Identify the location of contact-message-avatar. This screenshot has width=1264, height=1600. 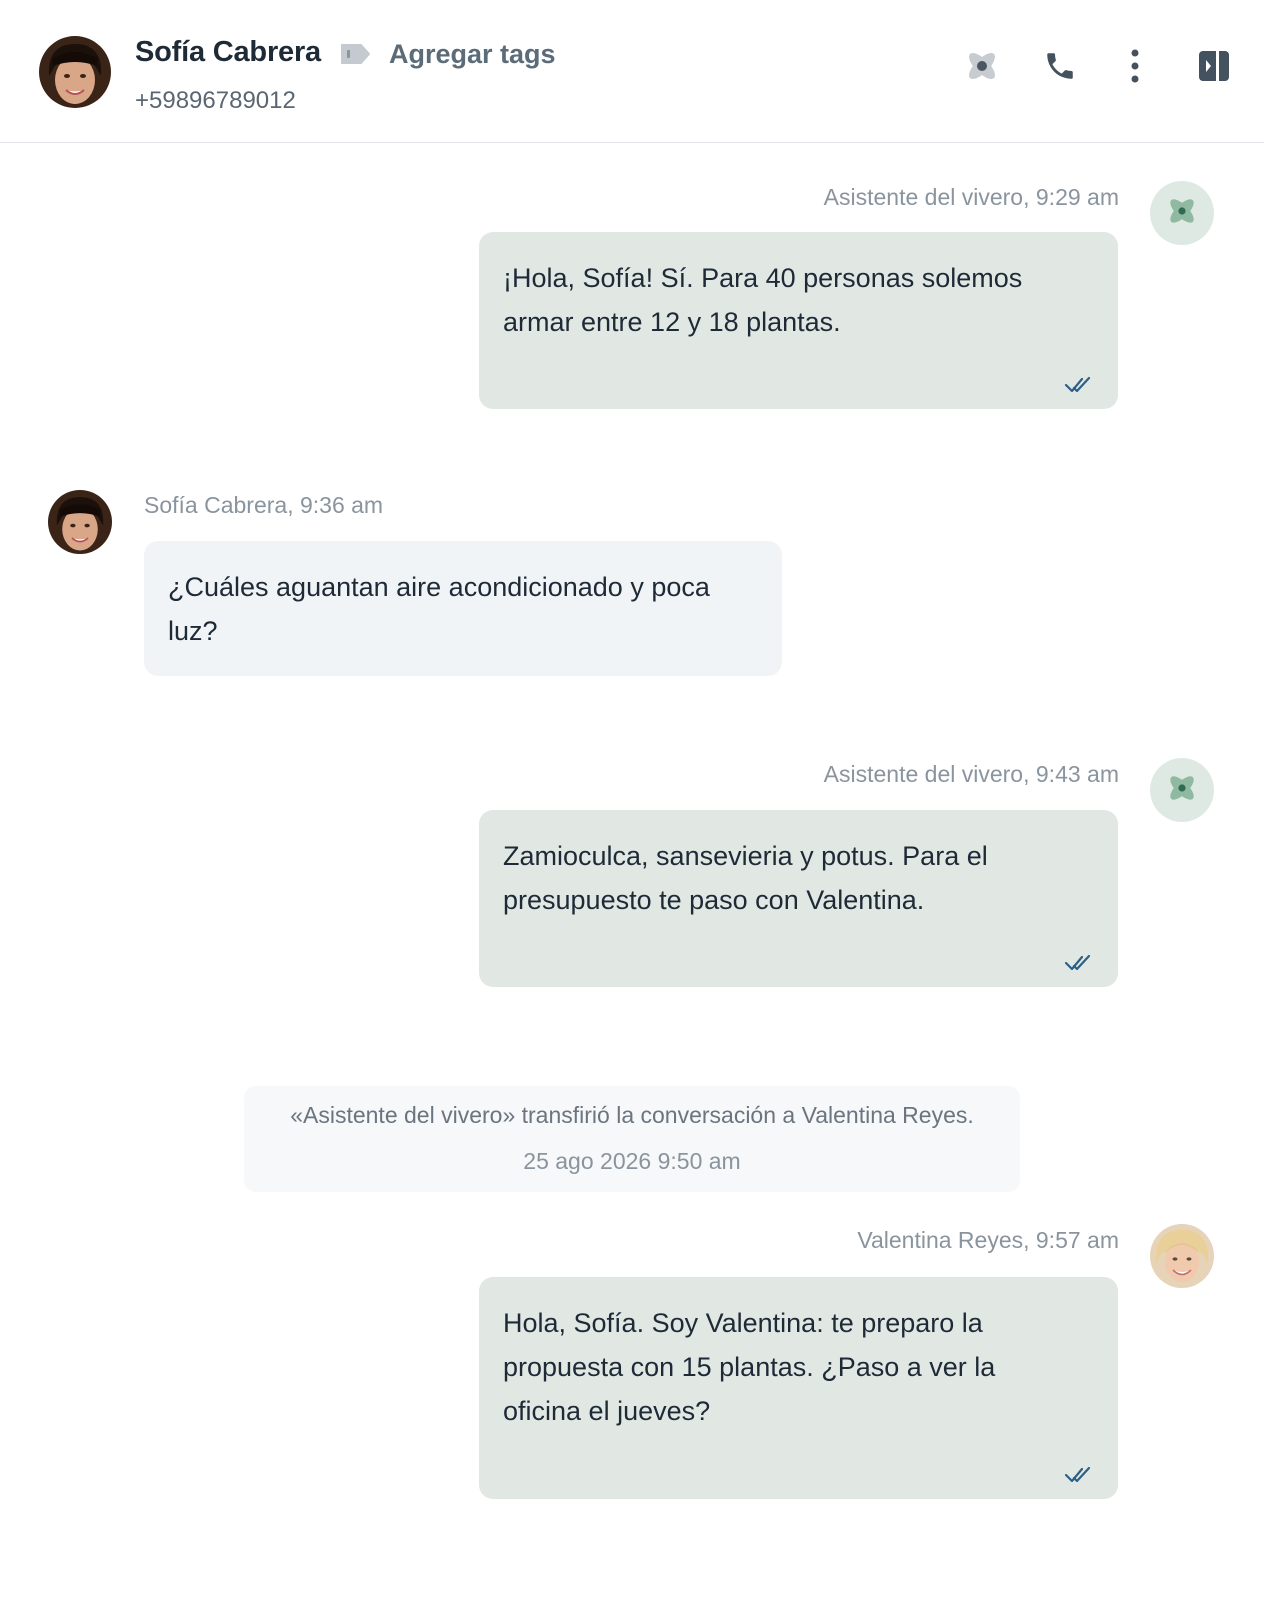
(80, 522).